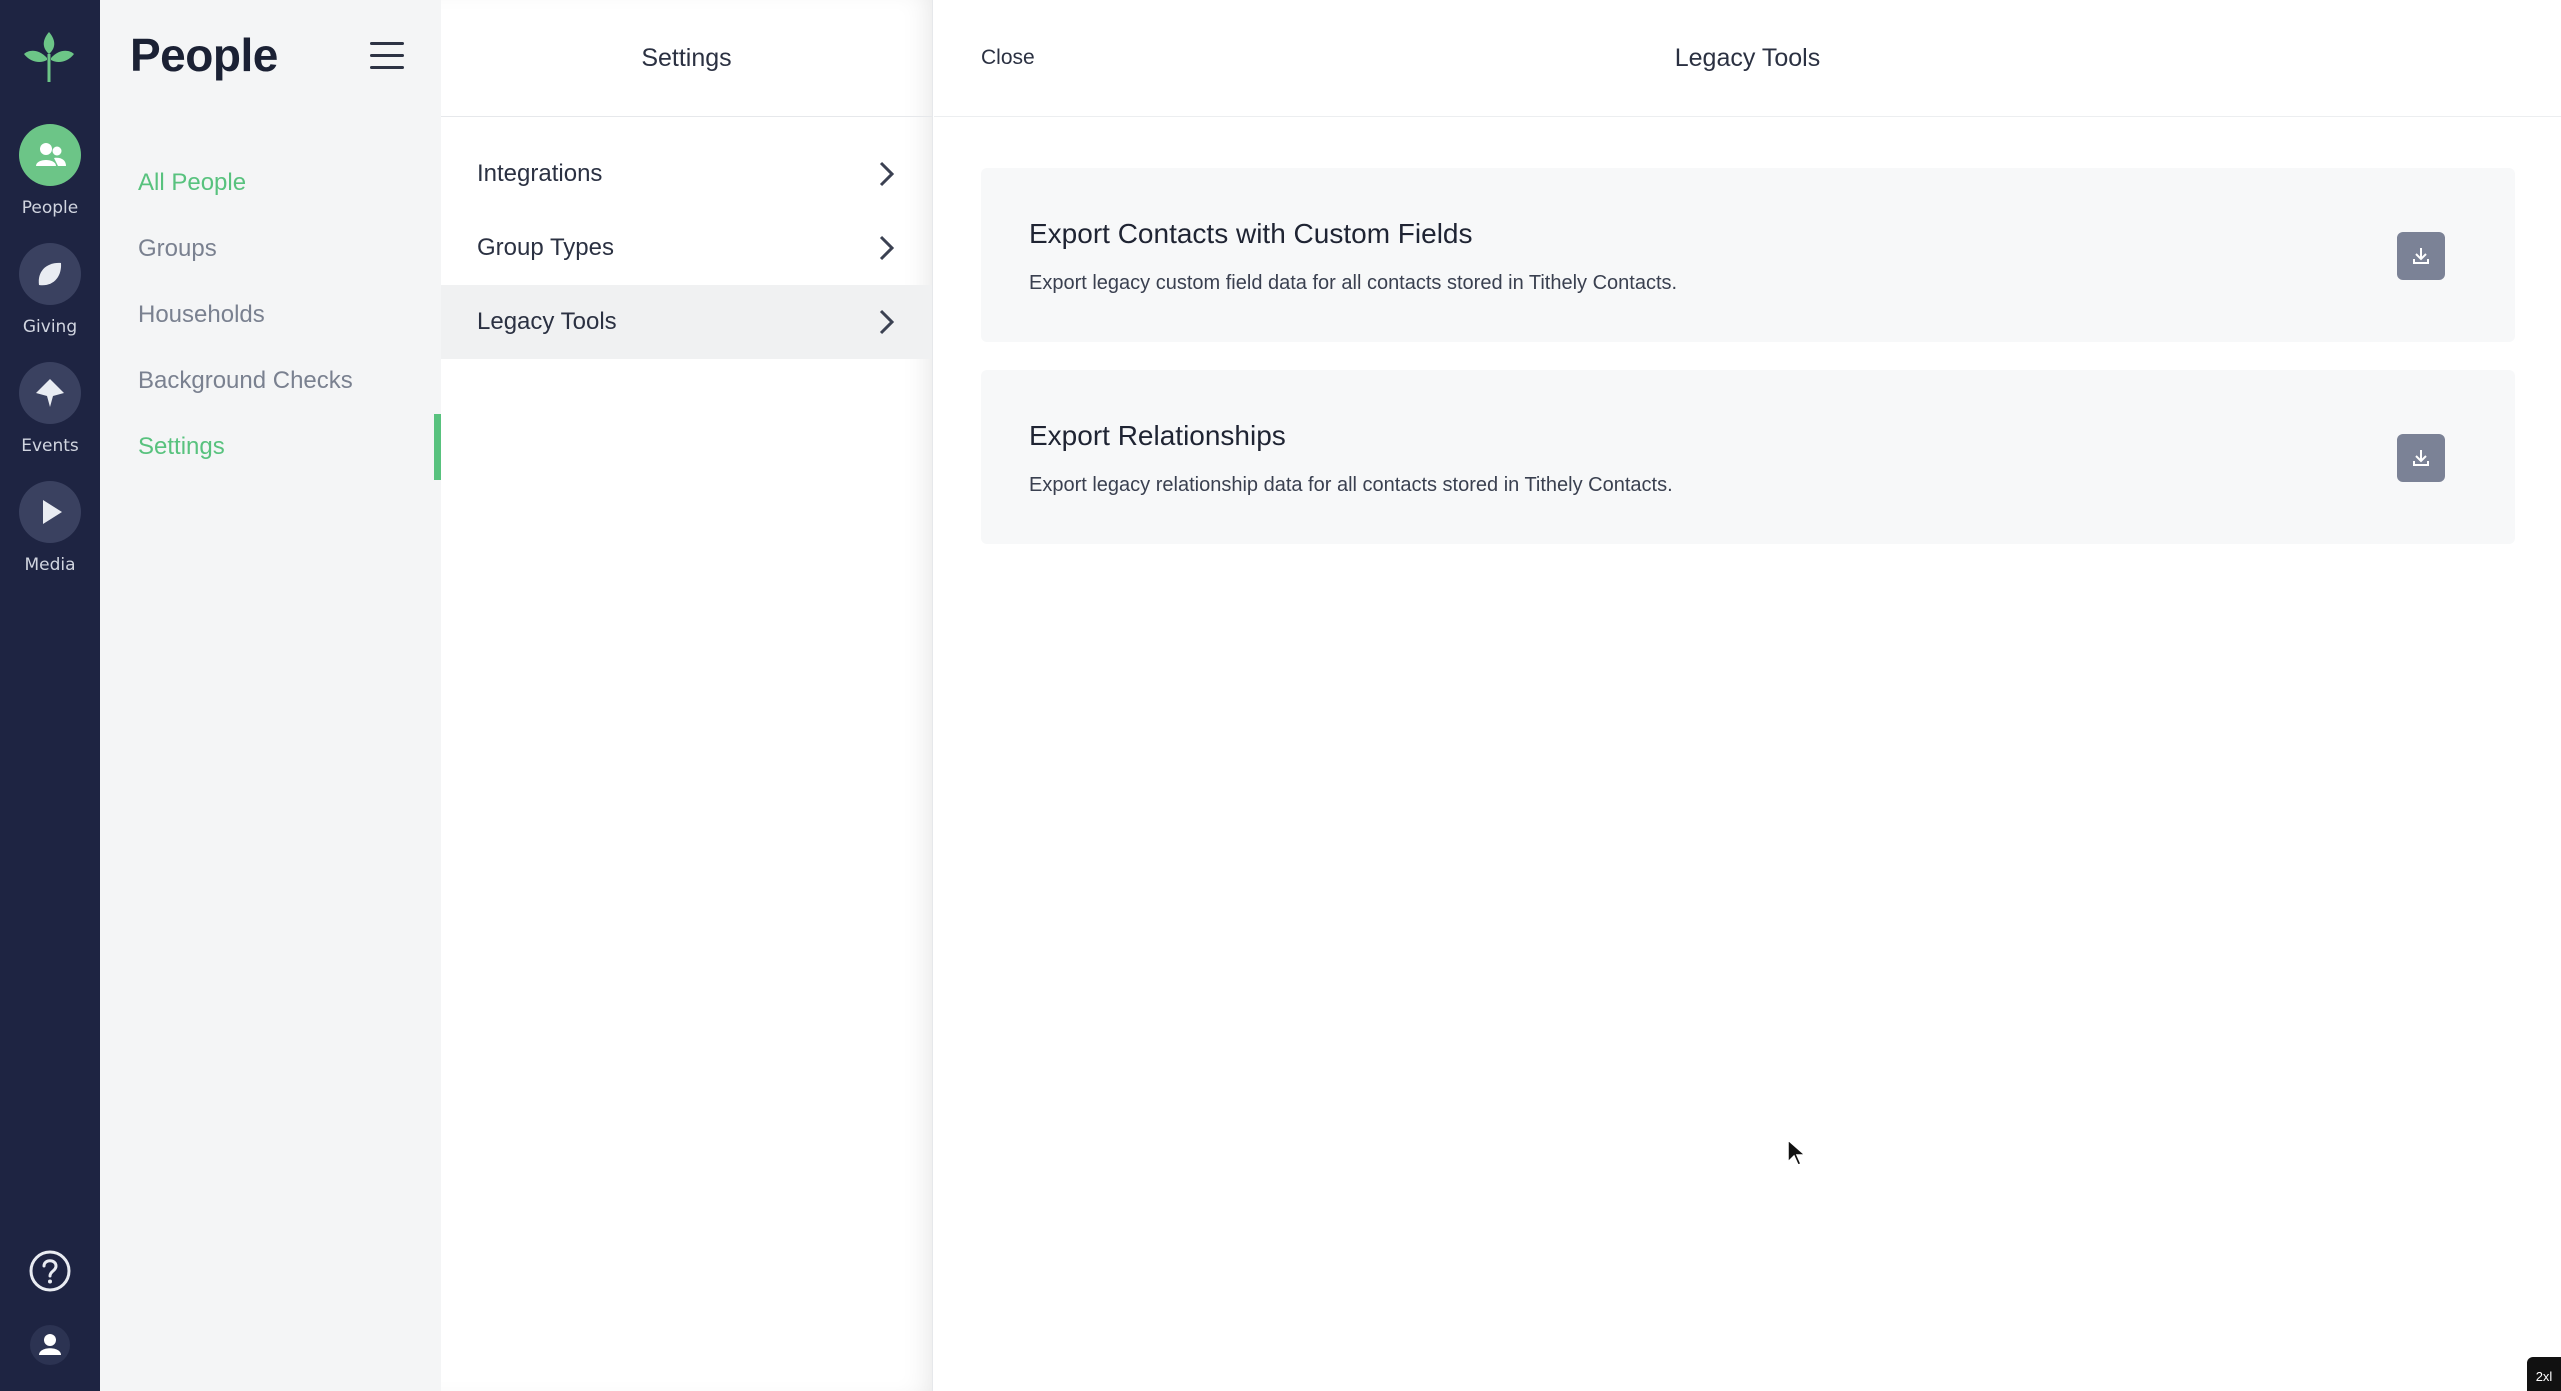 Image resolution: width=2561 pixels, height=1391 pixels. Describe the element at coordinates (686, 322) in the screenshot. I see `settings-row-legacy-tools: Legacy Tools` at that location.